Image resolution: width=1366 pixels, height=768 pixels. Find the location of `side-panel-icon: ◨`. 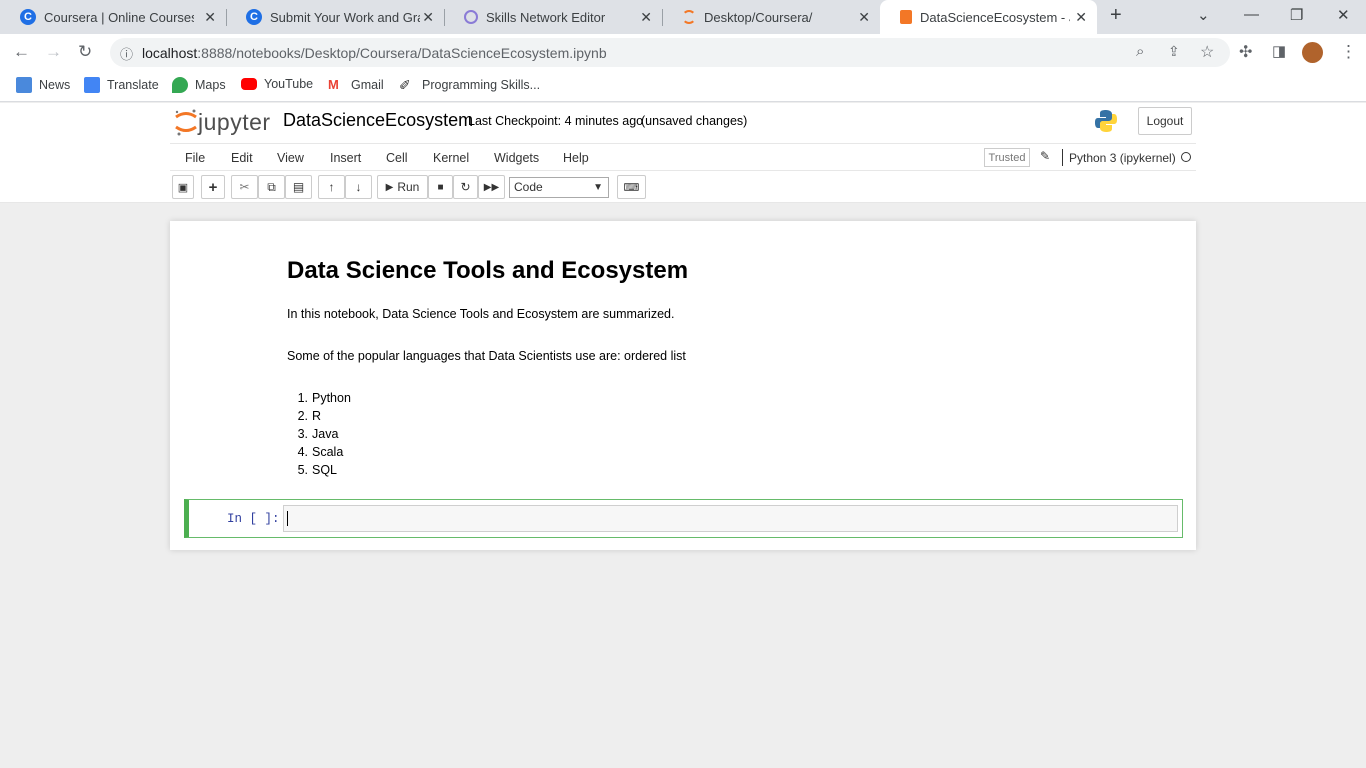

side-panel-icon: ◨ is located at coordinates (1279, 51).